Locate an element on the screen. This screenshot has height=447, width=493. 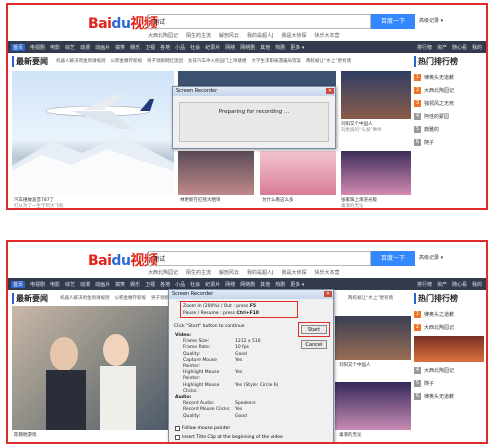
ranking-item: 1 律奥头无道歉 is located at coordinates (449, 77).